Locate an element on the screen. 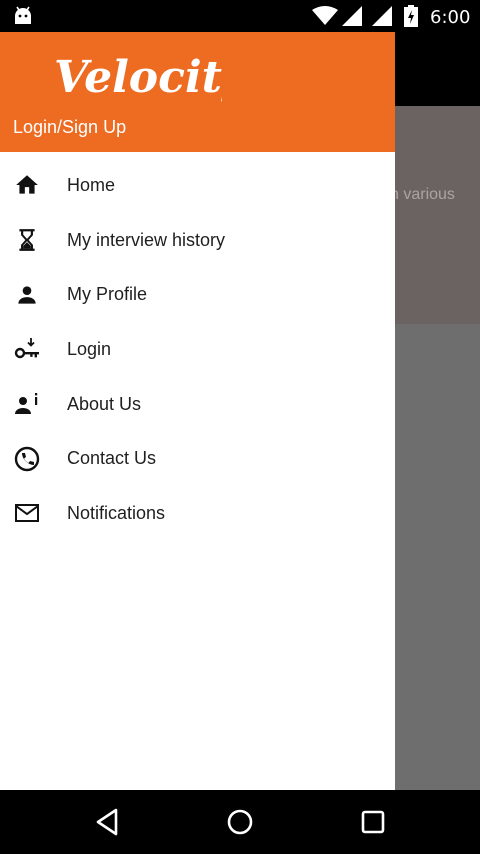 This screenshot has height=854, width=480. velocity-logo: Velocity is located at coordinates (138, 77).